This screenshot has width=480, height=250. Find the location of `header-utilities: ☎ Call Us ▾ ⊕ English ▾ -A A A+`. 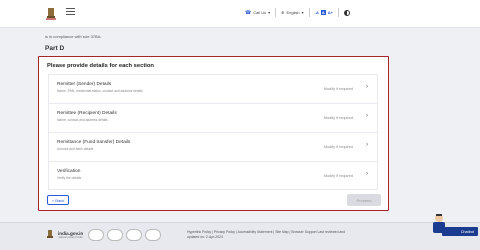

header-utilities: ☎ Call Us ▾ ⊕ English ▾ -A A A+ is located at coordinates (297, 12).